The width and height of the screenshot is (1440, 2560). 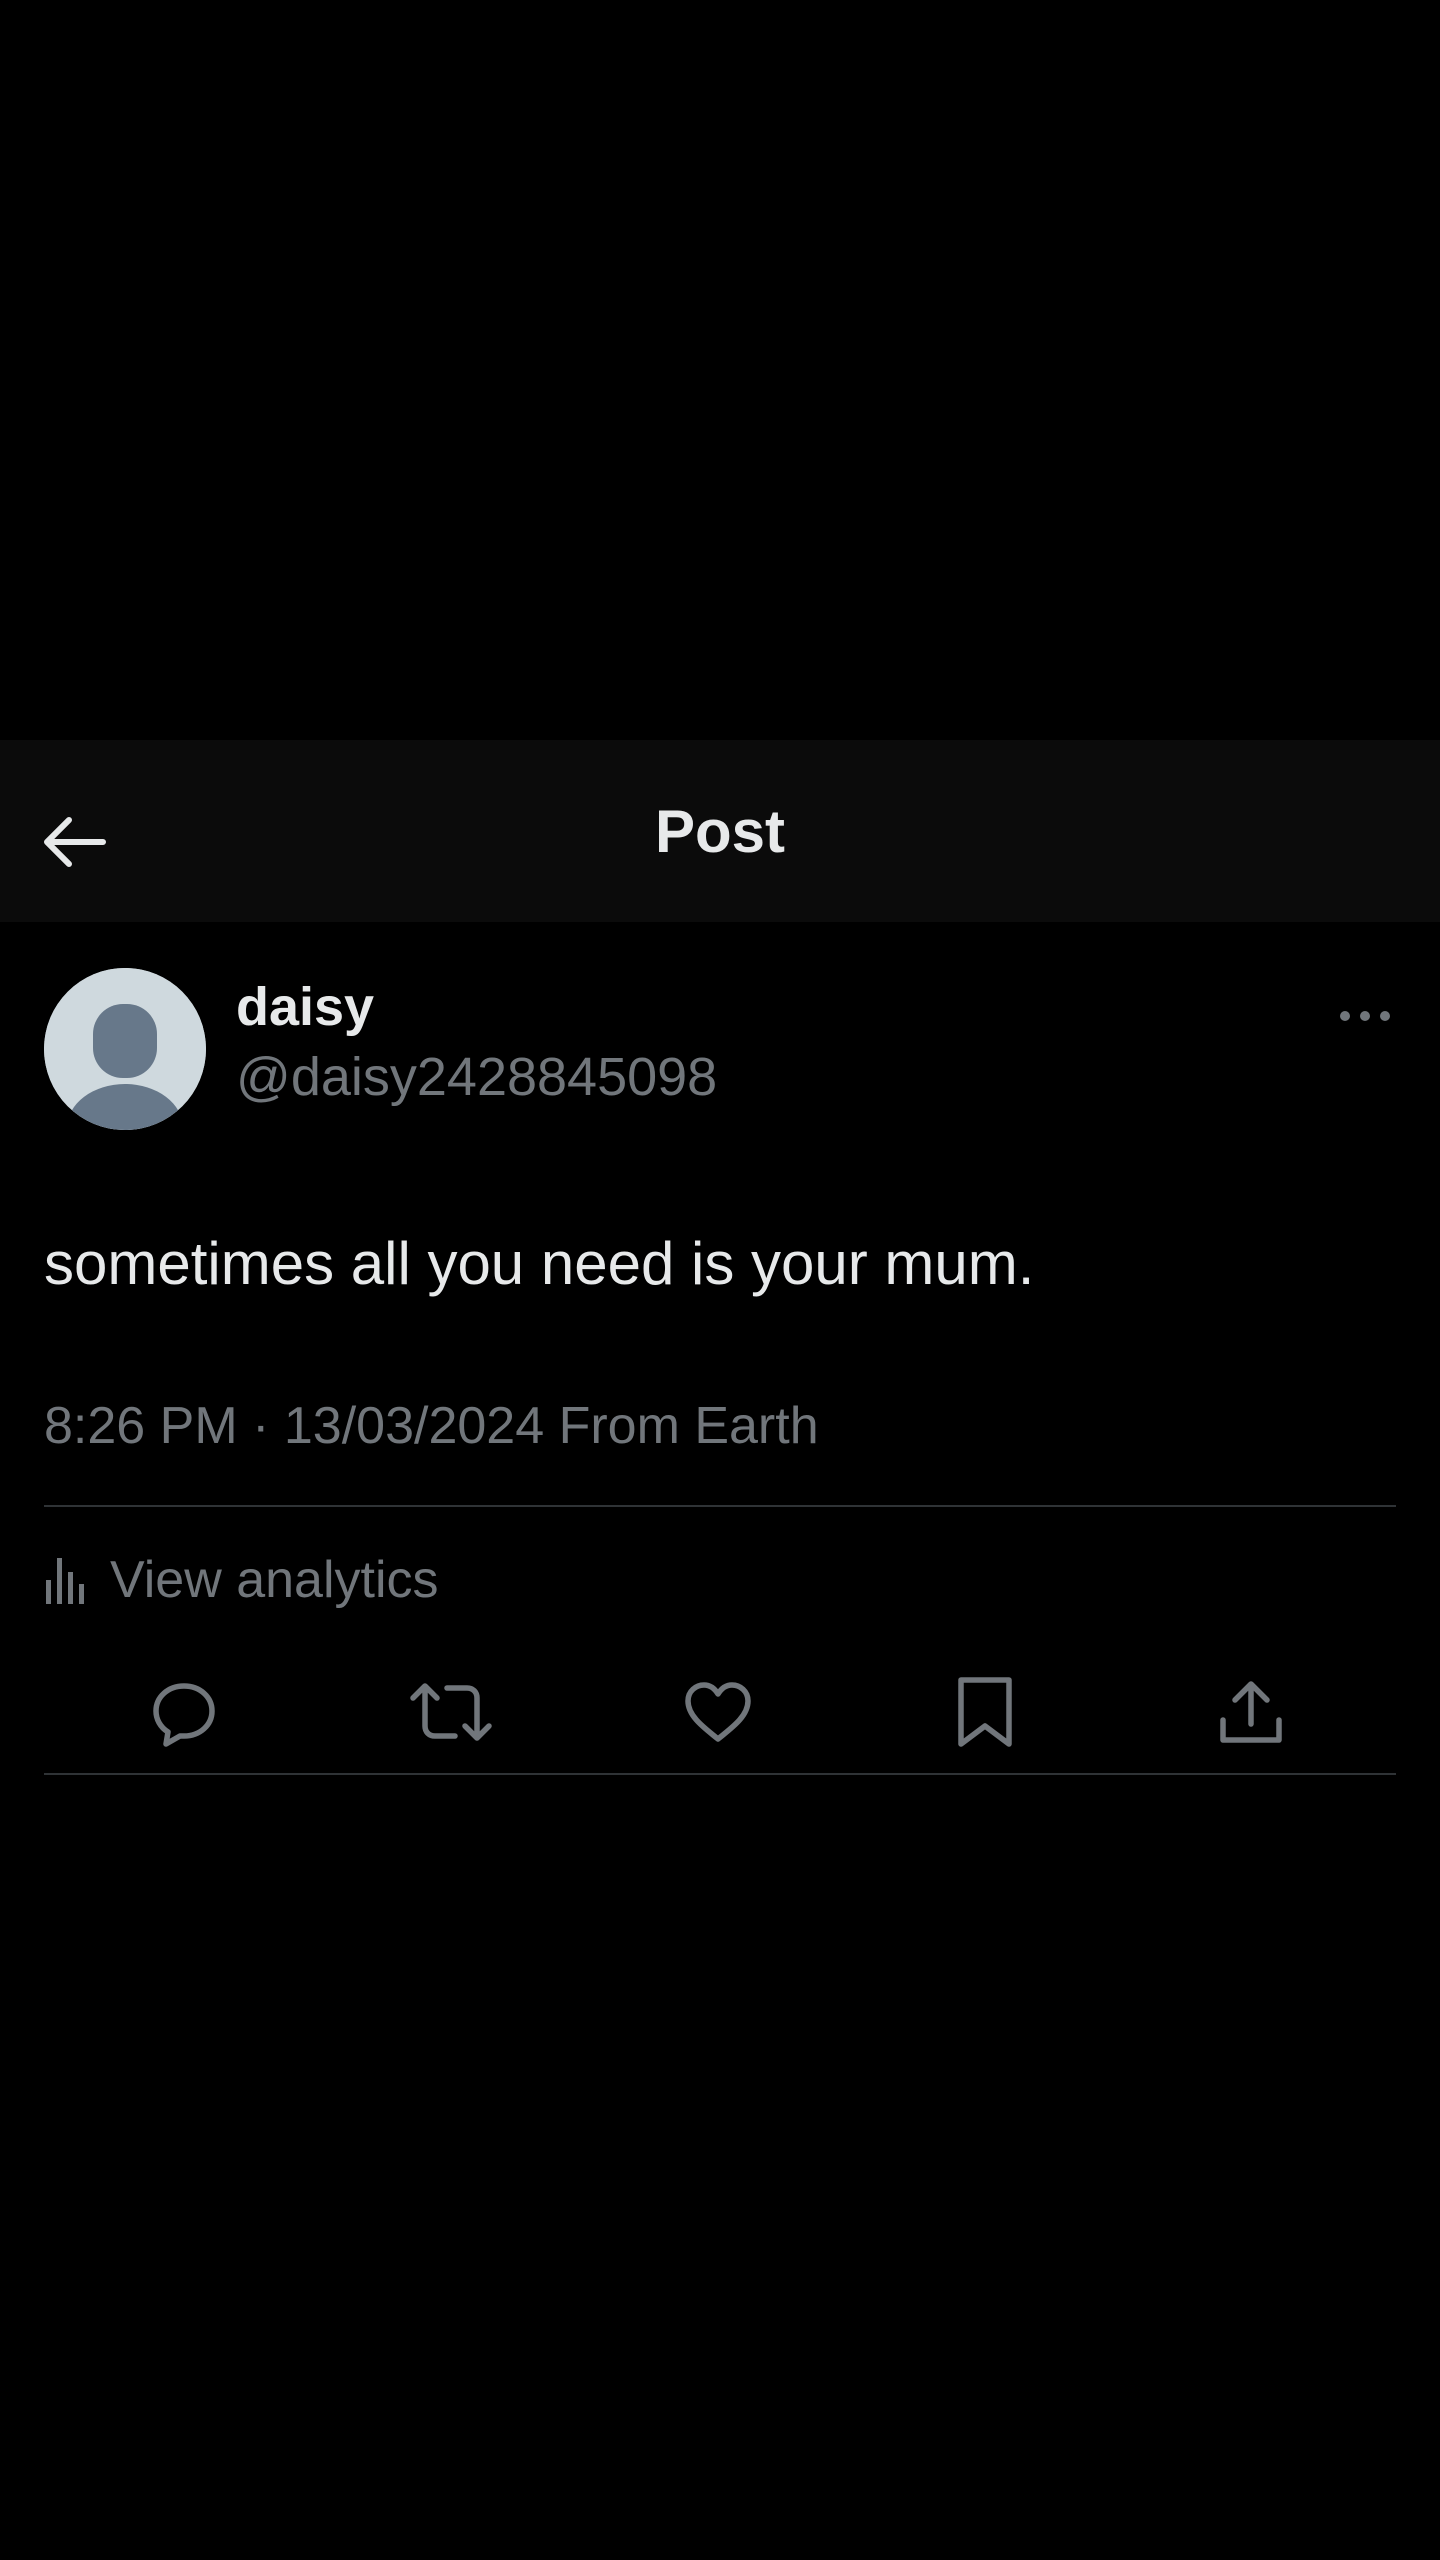 I want to click on view-analytics-button: View analytics, so click(x=241, y=1580).